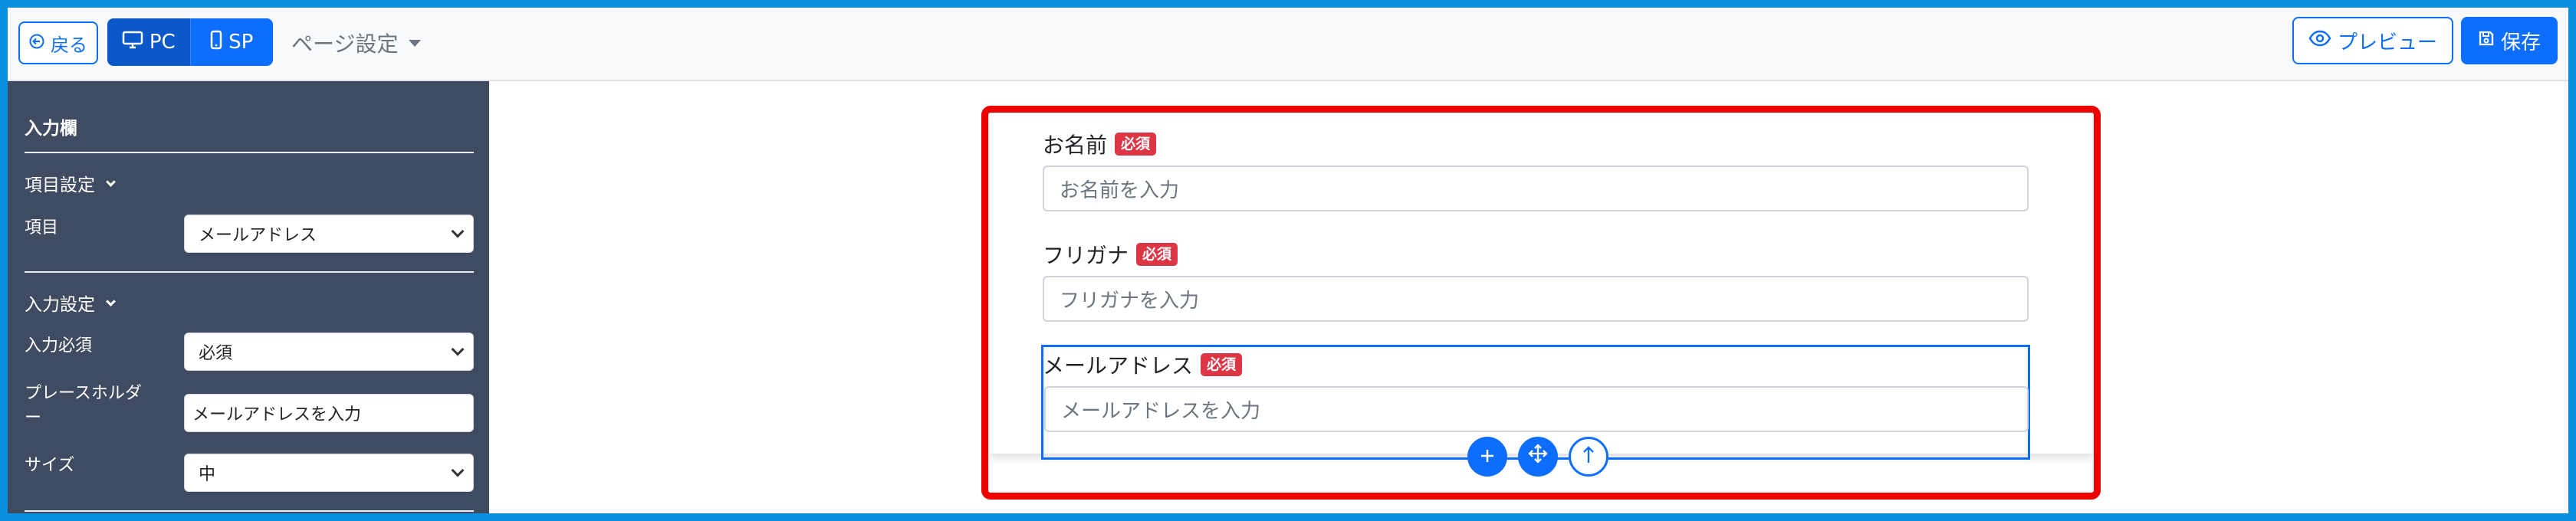 This screenshot has width=2576, height=521. What do you see at coordinates (84, 393) in the screenshot?
I see `placeholder-label-line1: プレースホルダ` at bounding box center [84, 393].